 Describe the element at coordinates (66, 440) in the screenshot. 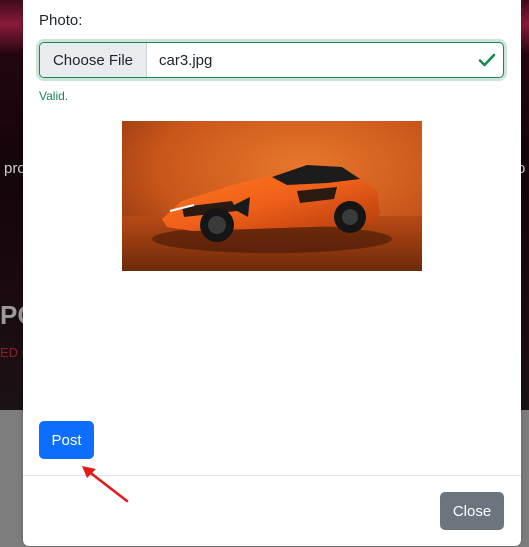

I see `post-button: Post` at that location.